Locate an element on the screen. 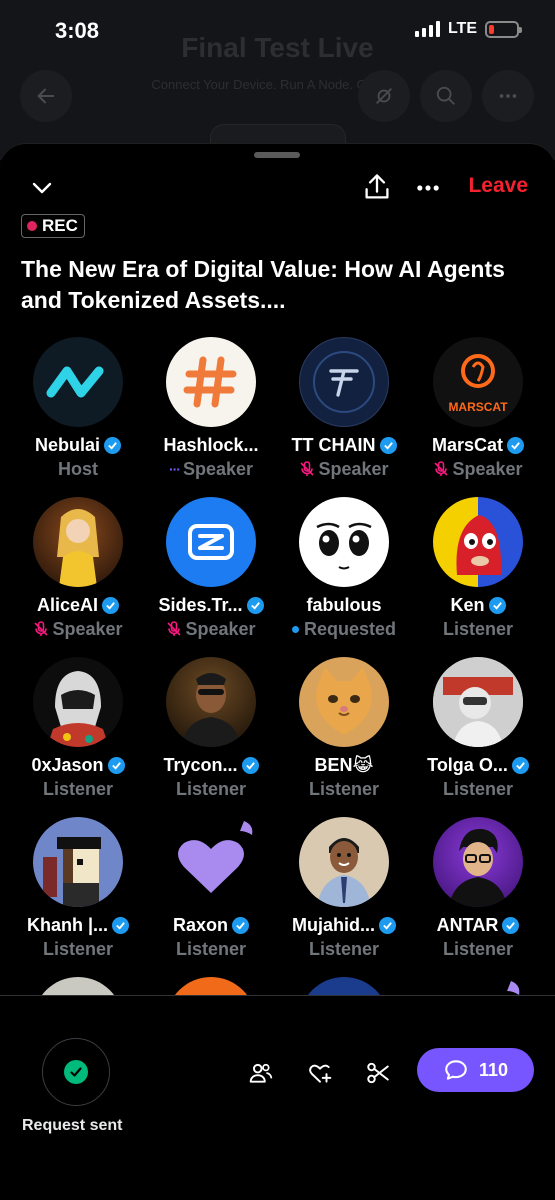 Image resolution: width=555 pixels, height=1200 pixels. participant-raxon: Raxon Listener is located at coordinates (211, 889).